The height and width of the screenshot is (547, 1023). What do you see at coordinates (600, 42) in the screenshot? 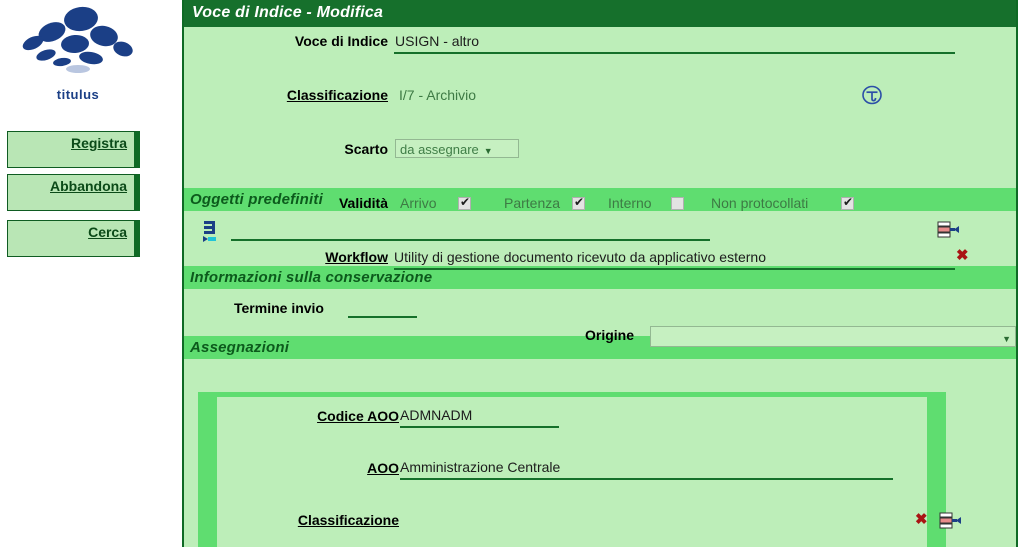
I see `field-voce-di-indice: Voce di Indice USIGN - altro` at bounding box center [600, 42].